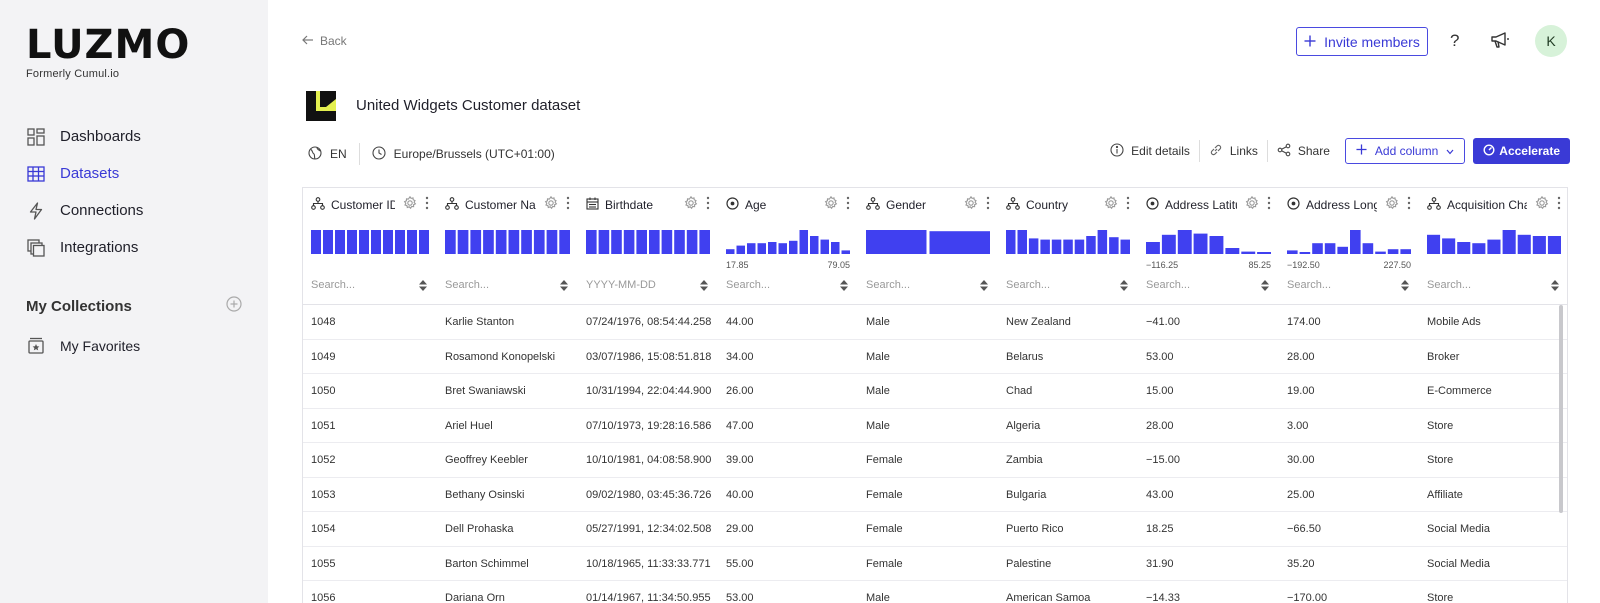  Describe the element at coordinates (911, 205) in the screenshot. I see `column-title: Gender` at that location.